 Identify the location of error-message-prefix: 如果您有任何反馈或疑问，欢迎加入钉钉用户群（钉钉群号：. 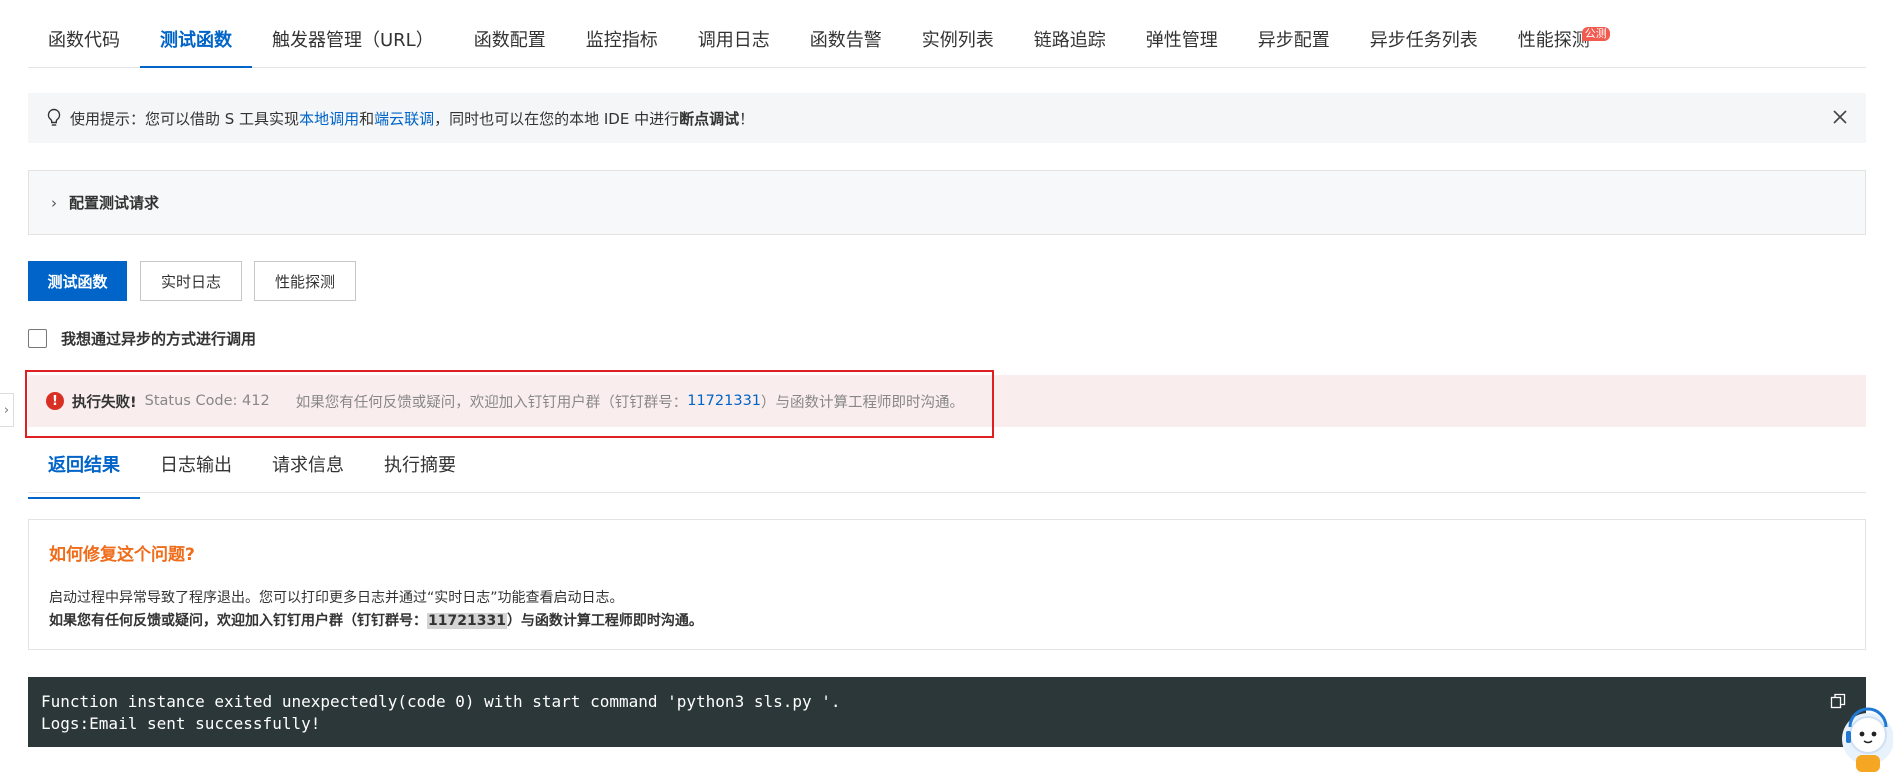
(491, 402).